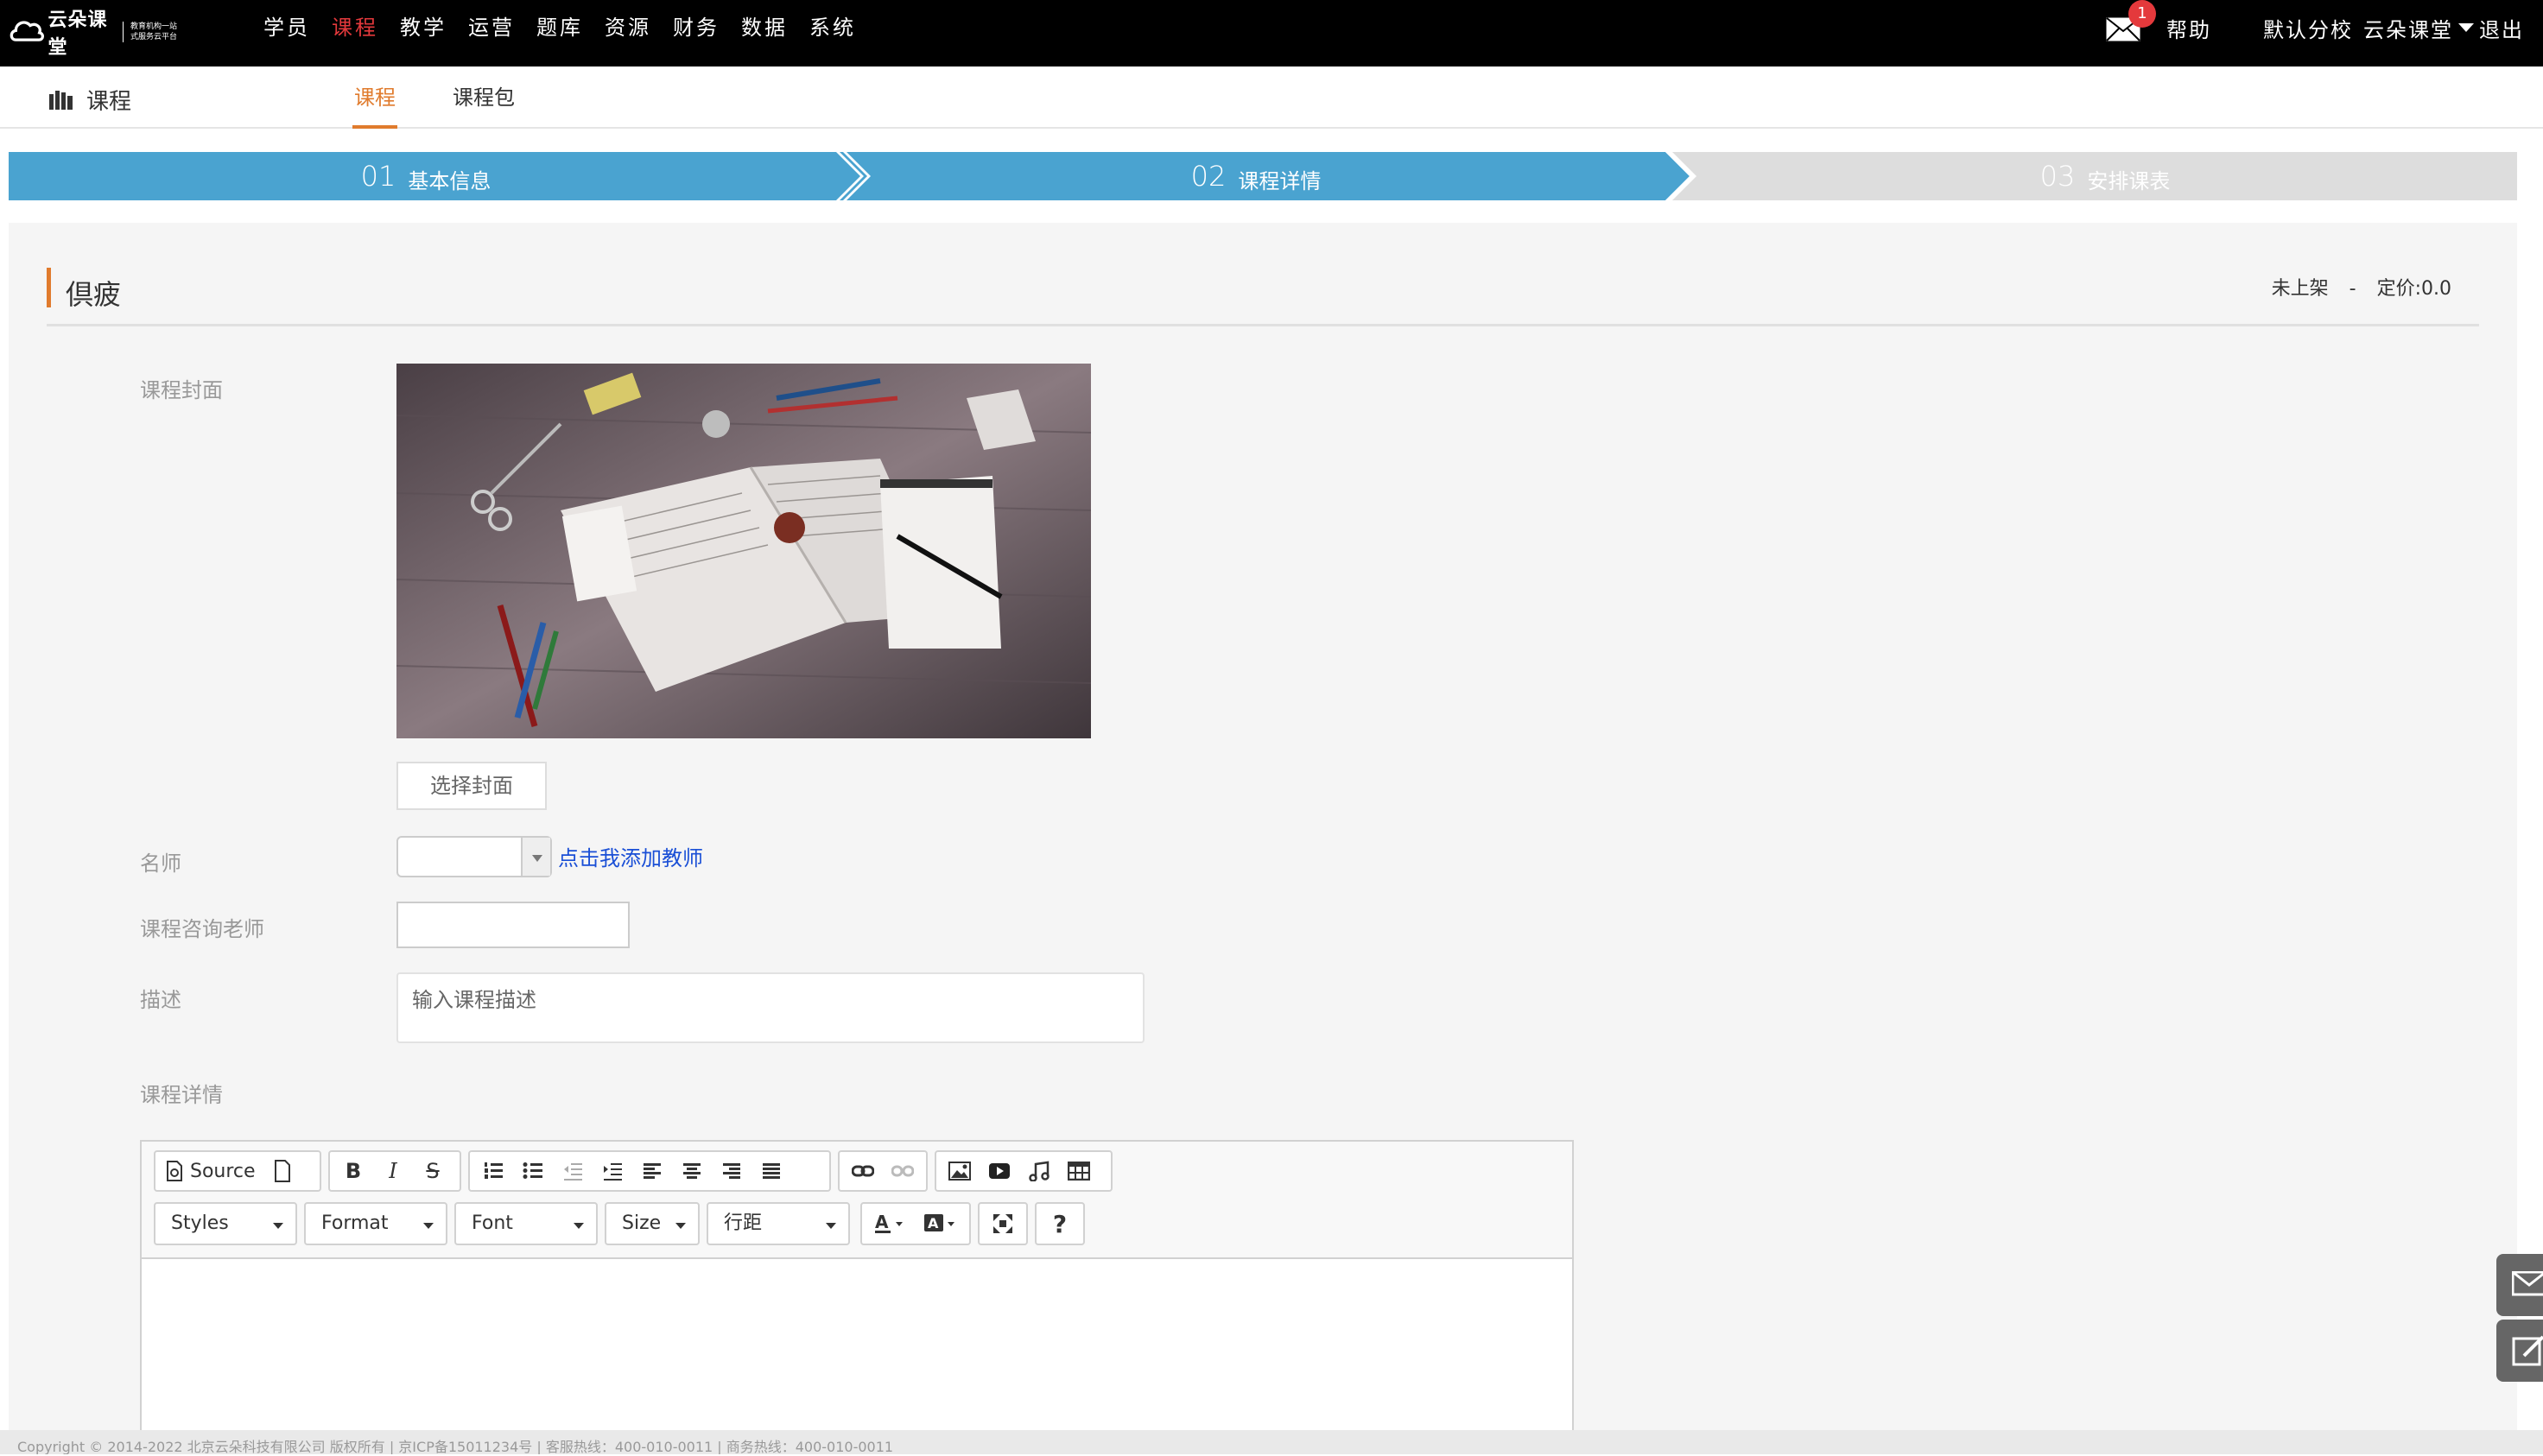  Describe the element at coordinates (286, 27) in the screenshot. I see `nav-item-students: 学员` at that location.